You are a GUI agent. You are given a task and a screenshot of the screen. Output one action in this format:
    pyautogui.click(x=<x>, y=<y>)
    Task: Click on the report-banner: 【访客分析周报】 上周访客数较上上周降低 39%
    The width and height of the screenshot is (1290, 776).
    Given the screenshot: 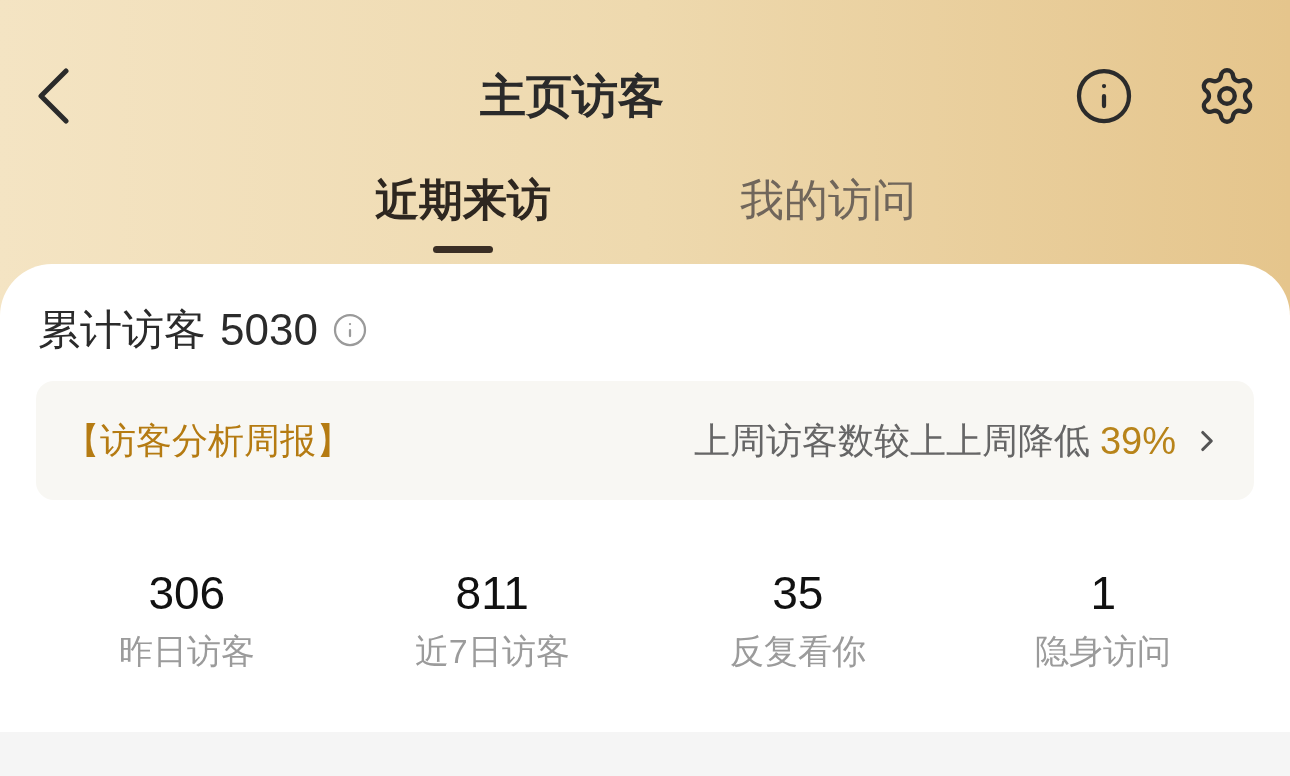 What is the action you would take?
    pyautogui.click(x=645, y=440)
    